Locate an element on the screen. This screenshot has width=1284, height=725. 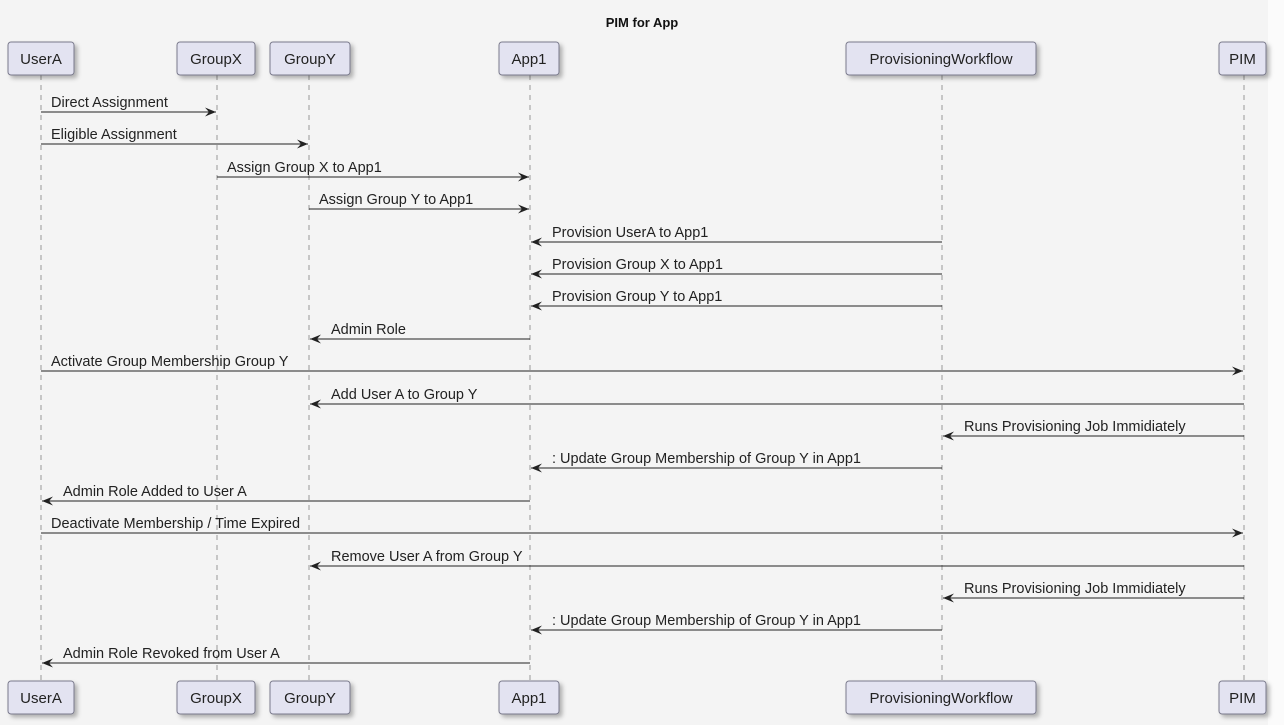
diagram-title: PIM for App is located at coordinates (642, 22).